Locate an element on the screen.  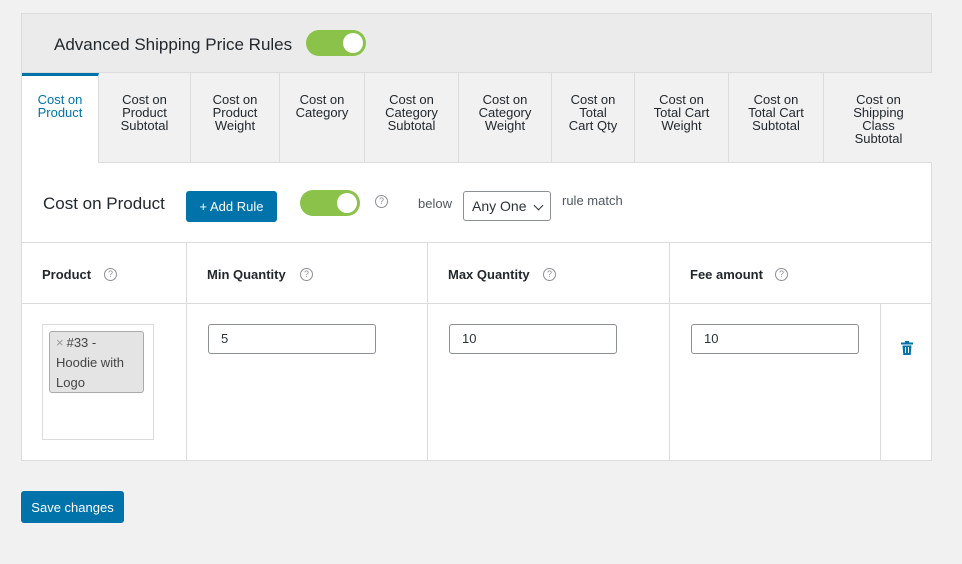
global-enable-toggle is located at coordinates (336, 43).